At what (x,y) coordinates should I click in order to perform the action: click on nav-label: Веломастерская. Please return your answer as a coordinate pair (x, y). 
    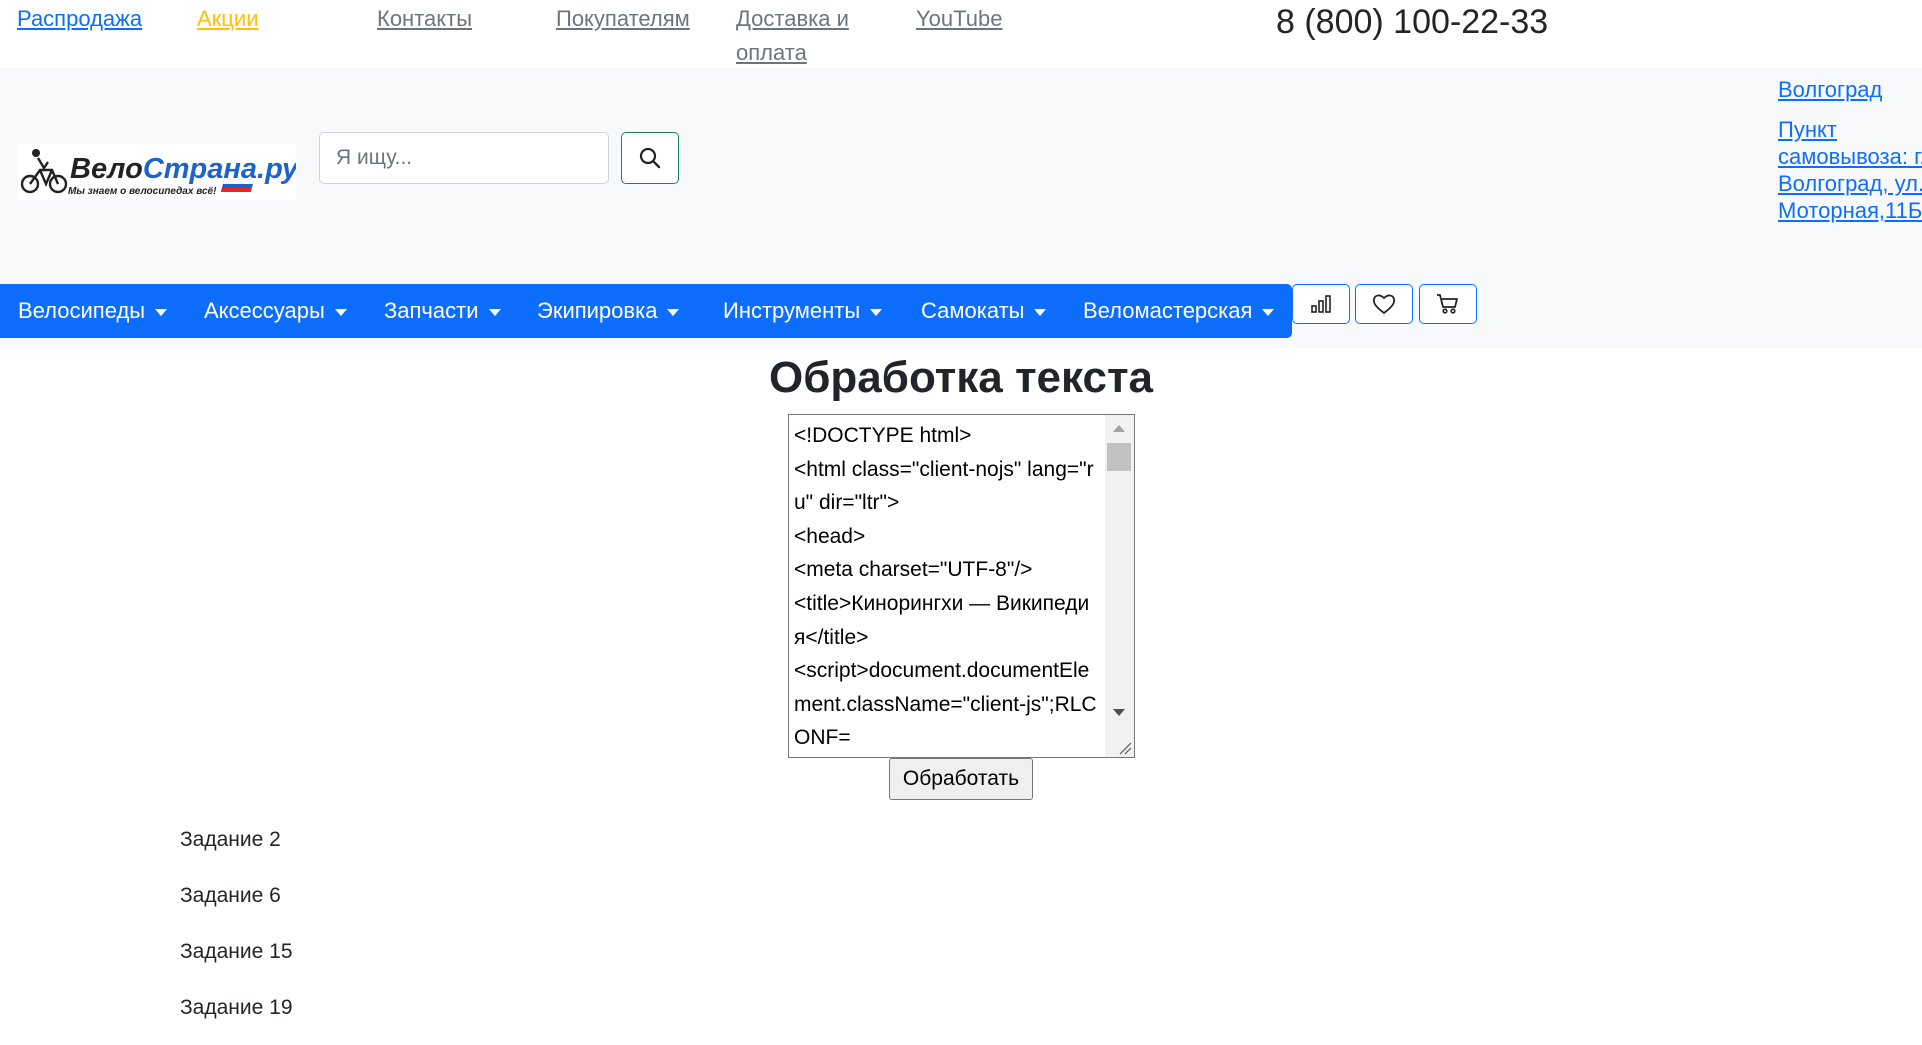
    Looking at the image, I should click on (1168, 310).